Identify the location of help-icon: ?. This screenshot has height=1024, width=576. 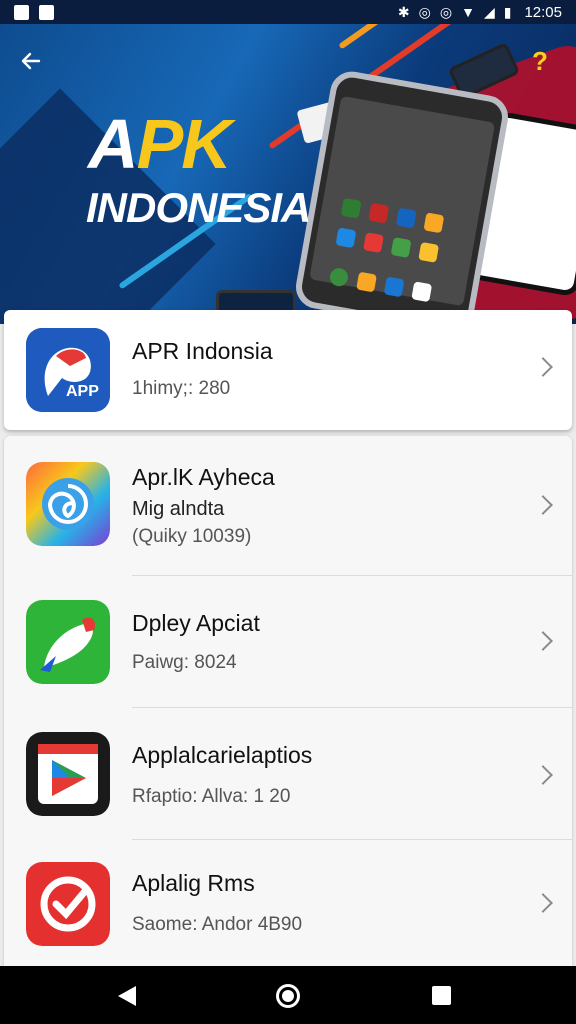
(540, 61).